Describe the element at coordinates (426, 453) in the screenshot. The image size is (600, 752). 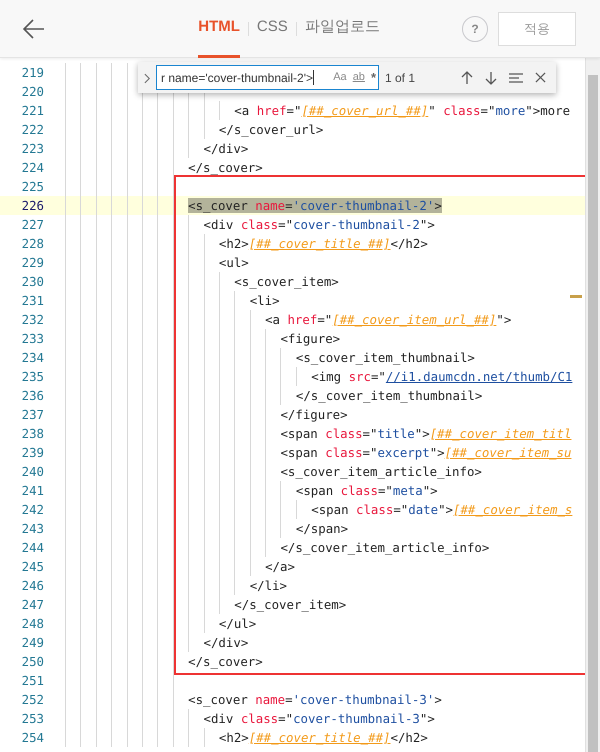
I see `code-line: <span class="excerpt">[##_cover_item_su` at that location.